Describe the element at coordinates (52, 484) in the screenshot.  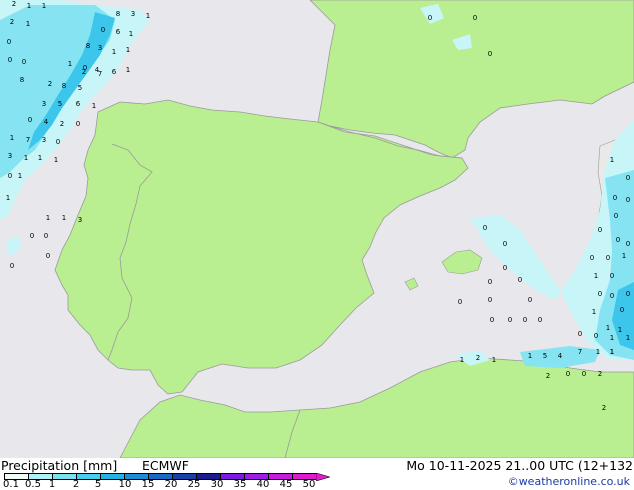
I see `scale-tick-label: 1` at that location.